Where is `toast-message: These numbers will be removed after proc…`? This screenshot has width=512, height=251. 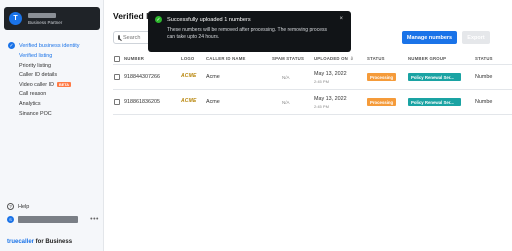
toast-message: These numbers will be removed after proc… is located at coordinates (247, 33).